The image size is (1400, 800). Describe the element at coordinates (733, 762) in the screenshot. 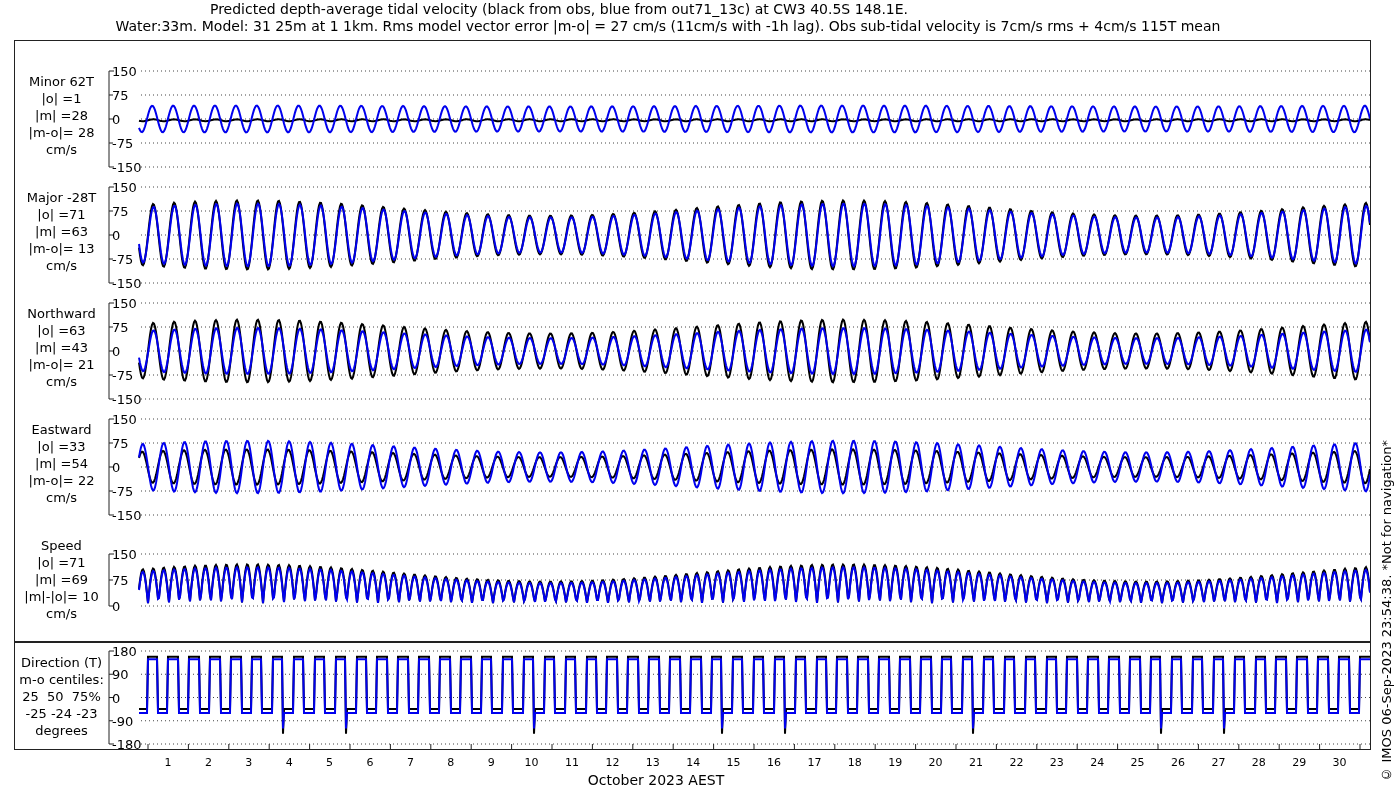

I see `axis-tick-label: 15` at that location.